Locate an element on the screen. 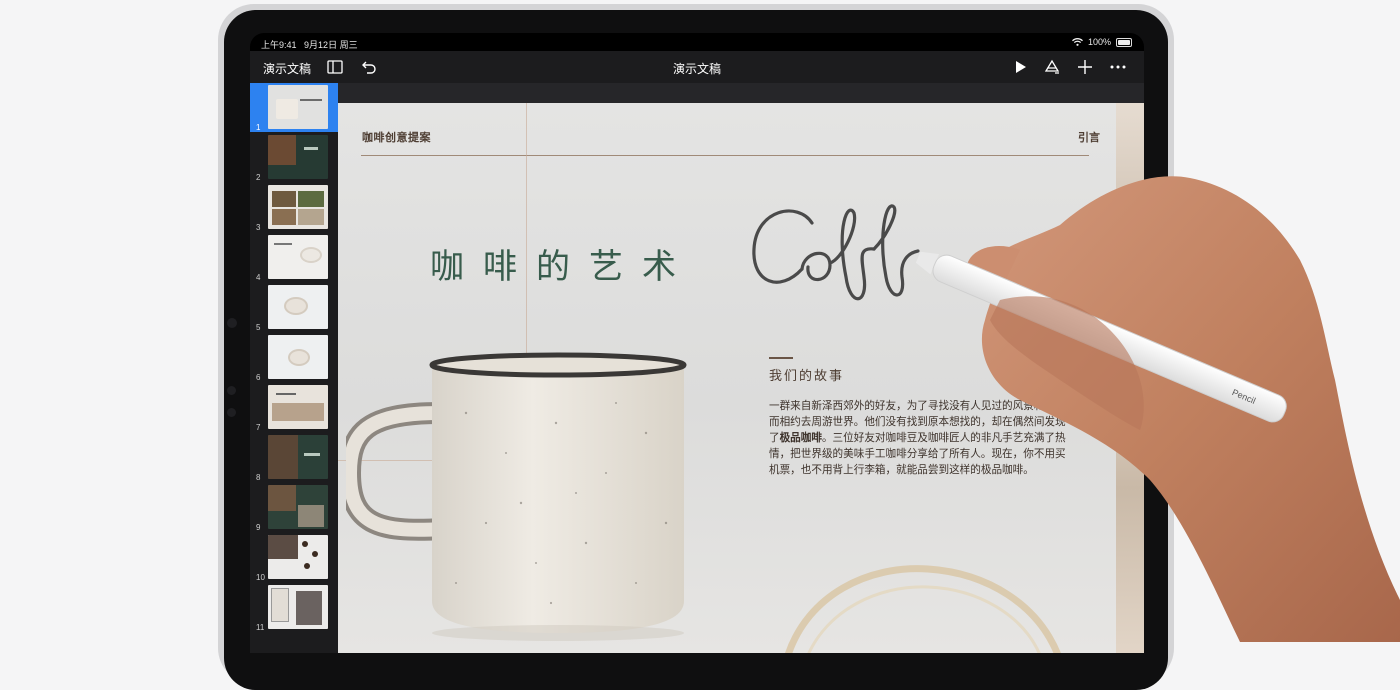 Image resolution: width=1400 pixels, height=690 pixels. slide-number: 2 is located at coordinates (258, 177).